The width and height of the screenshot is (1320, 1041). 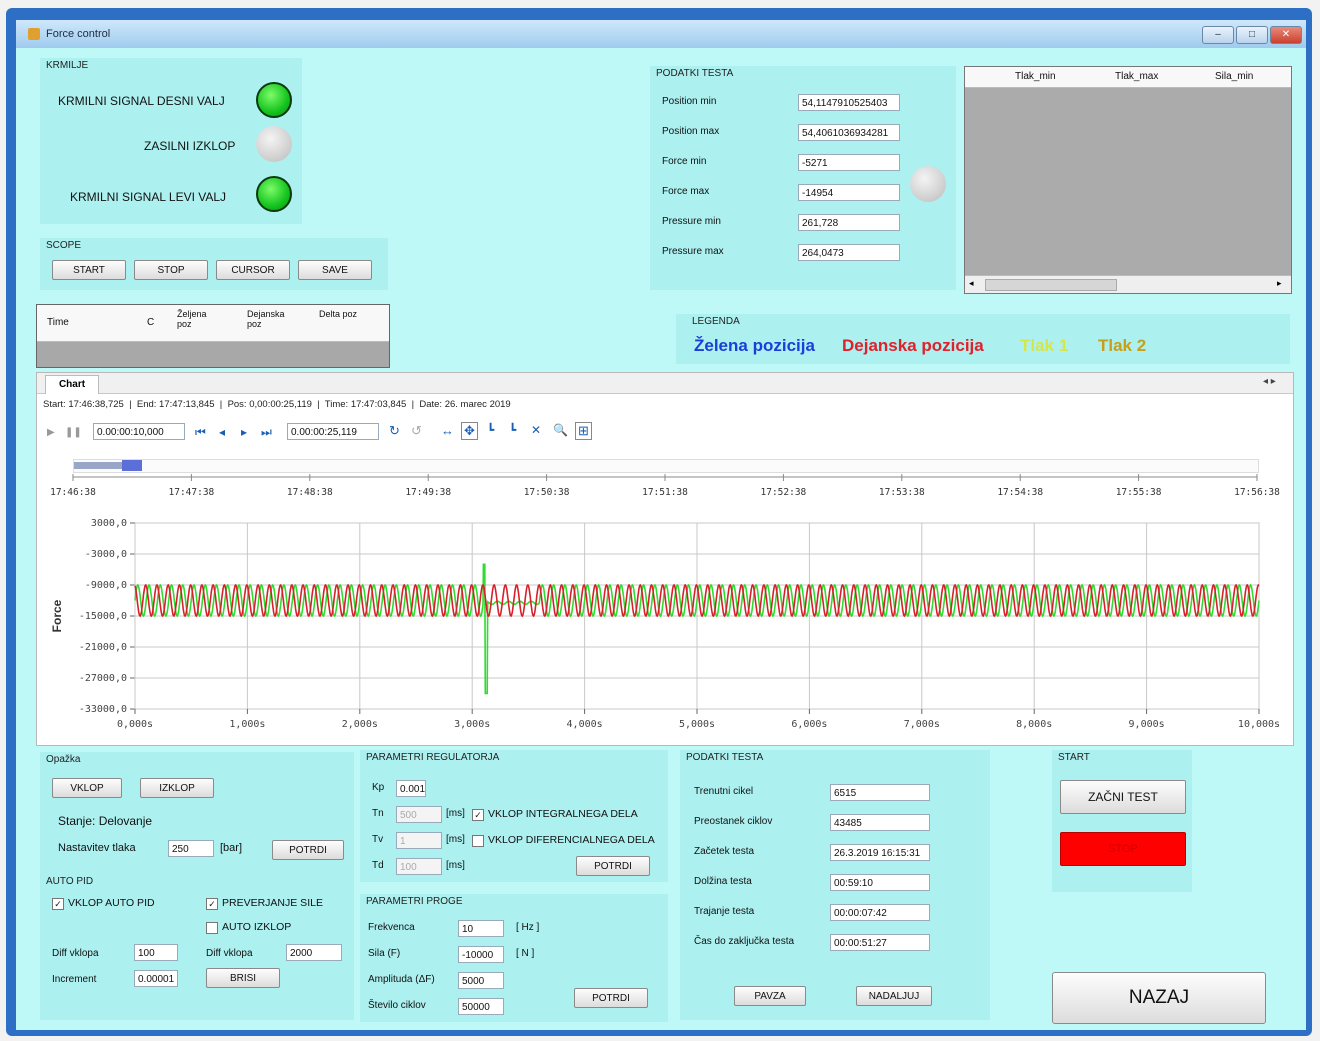 What do you see at coordinates (74, 979) in the screenshot?
I see `increment-label: Increment` at bounding box center [74, 979].